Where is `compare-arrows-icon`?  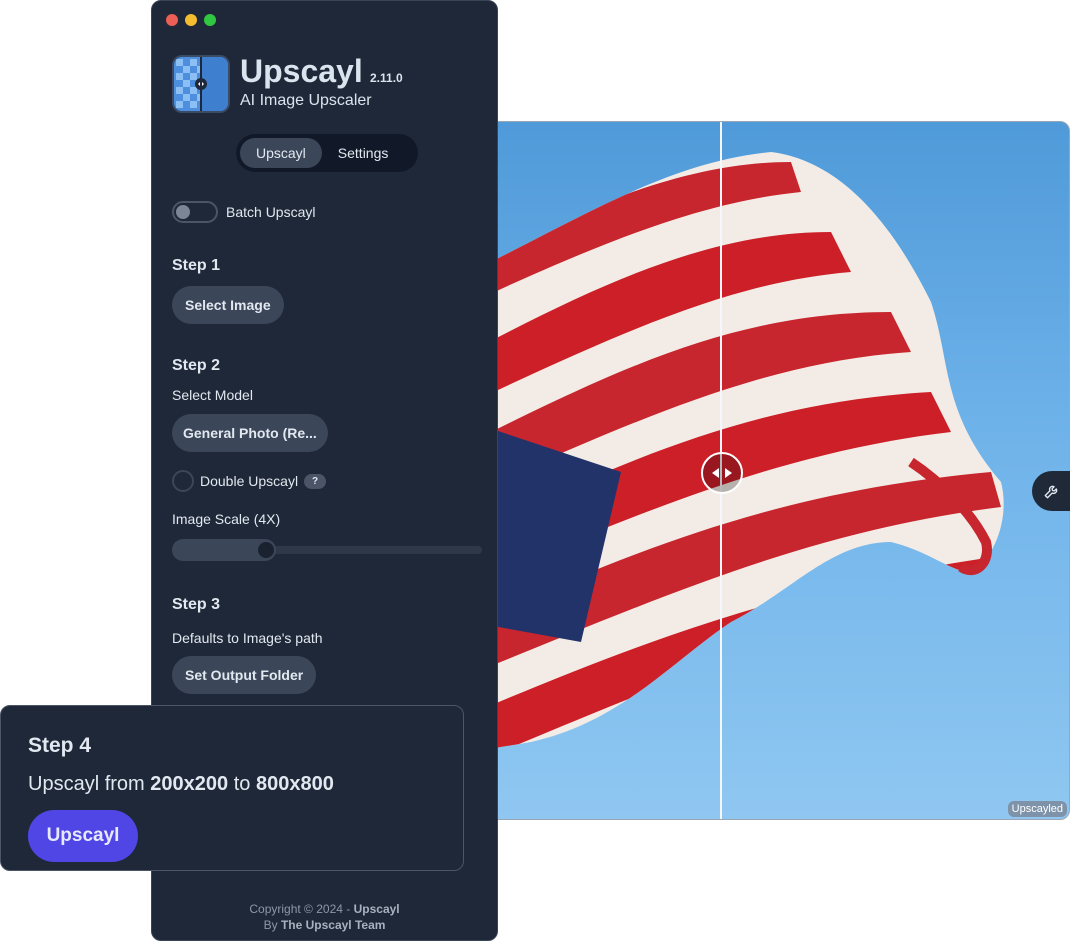 compare-arrows-icon is located at coordinates (722, 473).